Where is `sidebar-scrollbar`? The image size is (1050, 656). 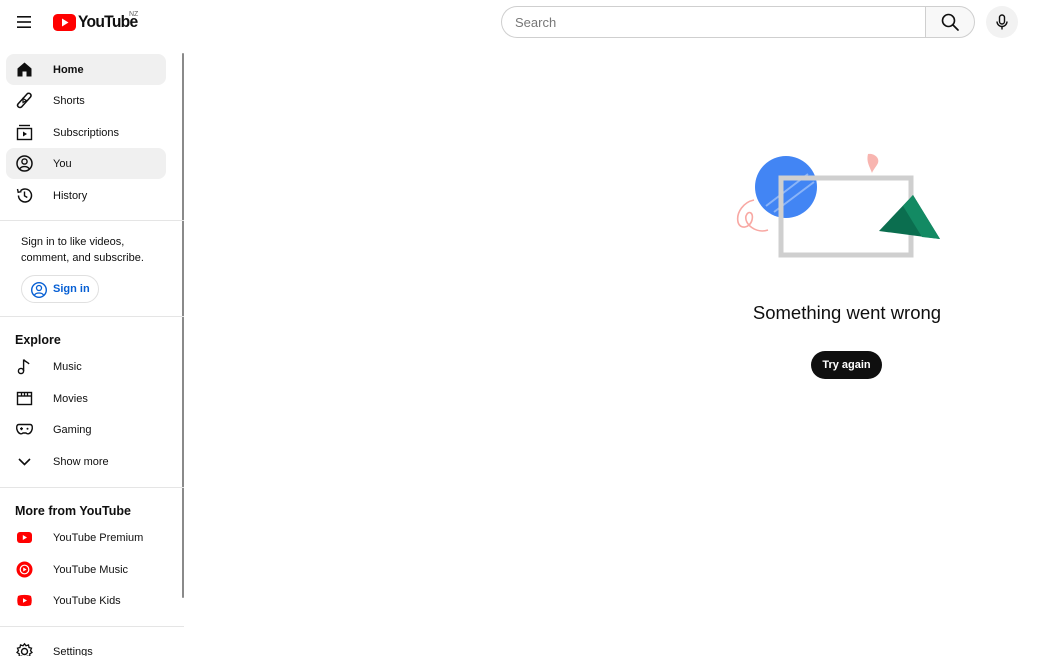
sidebar-scrollbar is located at coordinates (183, 325).